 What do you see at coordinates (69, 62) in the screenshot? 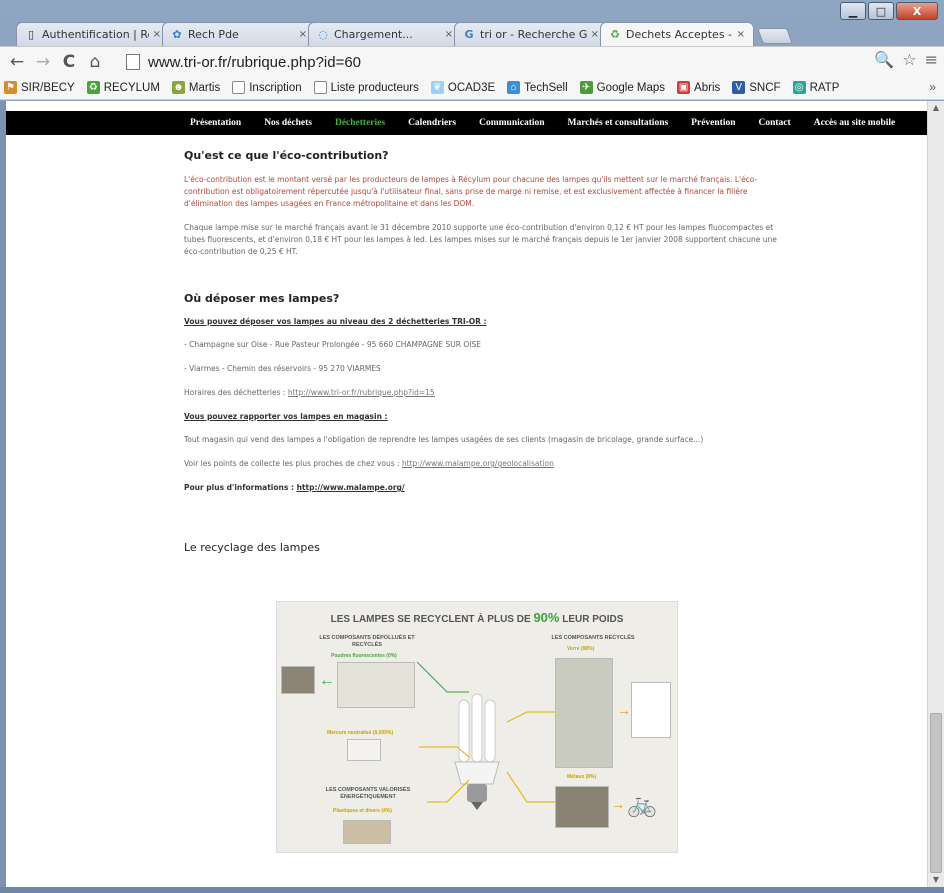
I see `reload-button: C` at bounding box center [69, 62].